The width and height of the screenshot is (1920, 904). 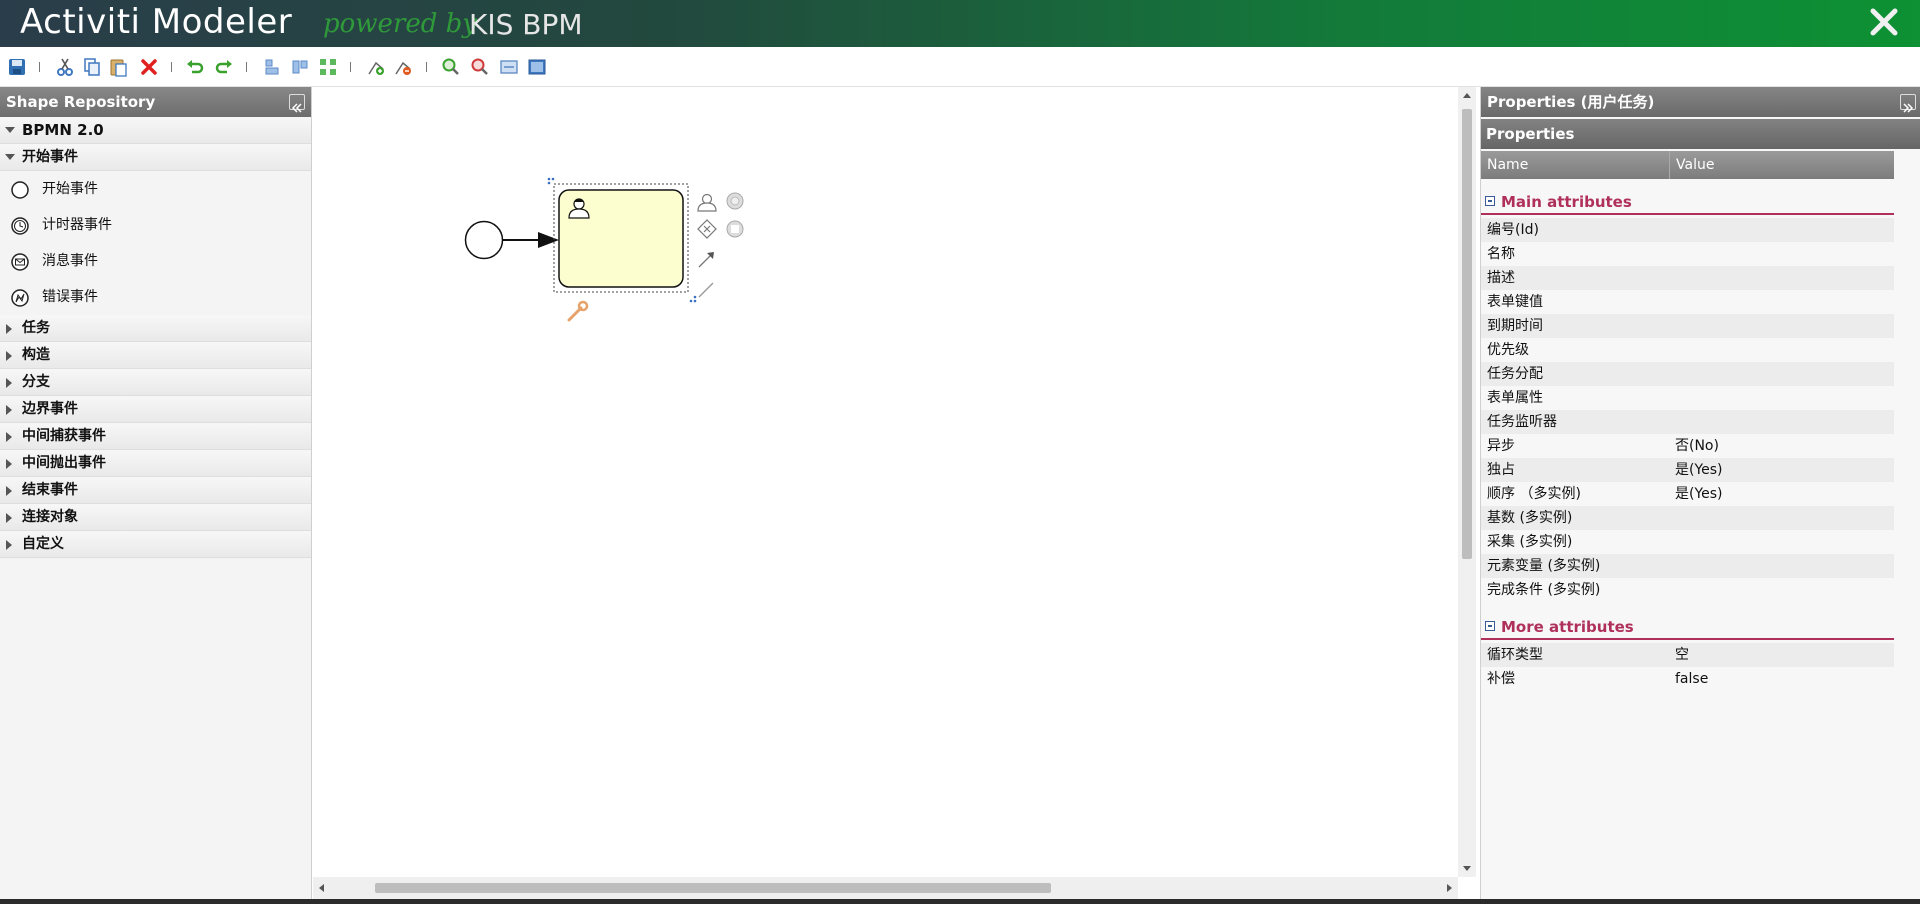 What do you see at coordinates (1687, 326) in the screenshot?
I see `property-row-due-date: 到期时间` at bounding box center [1687, 326].